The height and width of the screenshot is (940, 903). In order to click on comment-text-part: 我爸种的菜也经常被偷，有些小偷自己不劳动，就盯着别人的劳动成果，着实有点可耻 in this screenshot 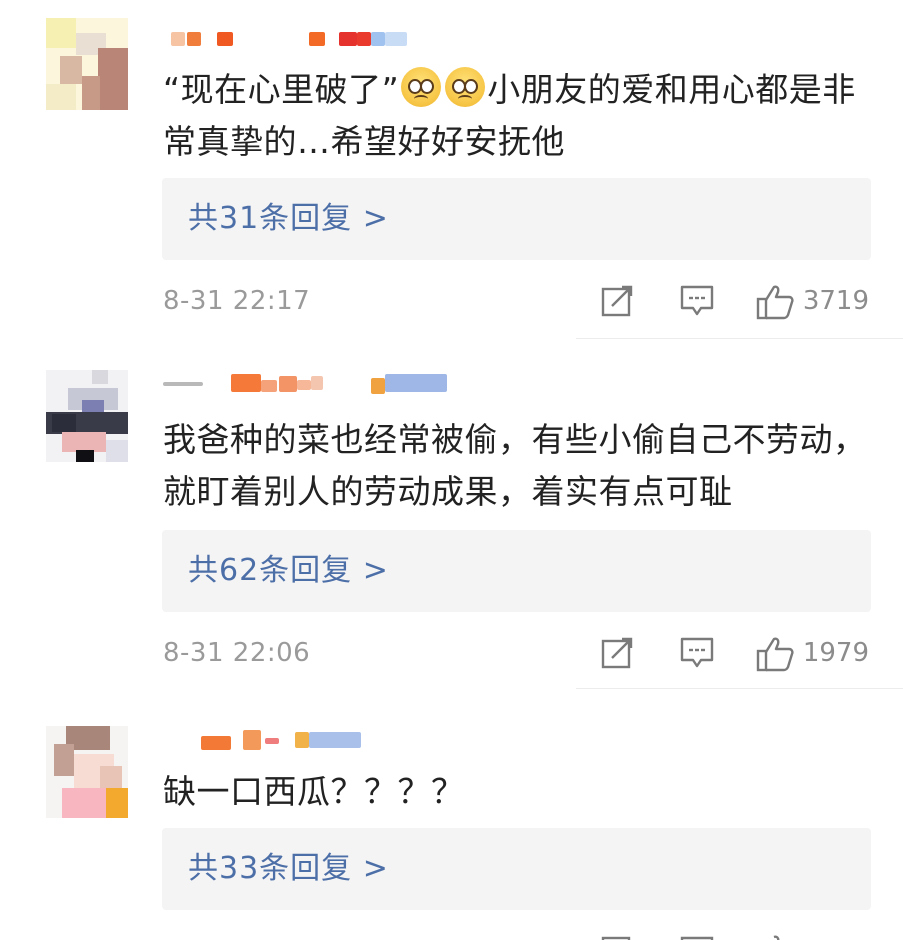, I will do `click(515, 465)`.